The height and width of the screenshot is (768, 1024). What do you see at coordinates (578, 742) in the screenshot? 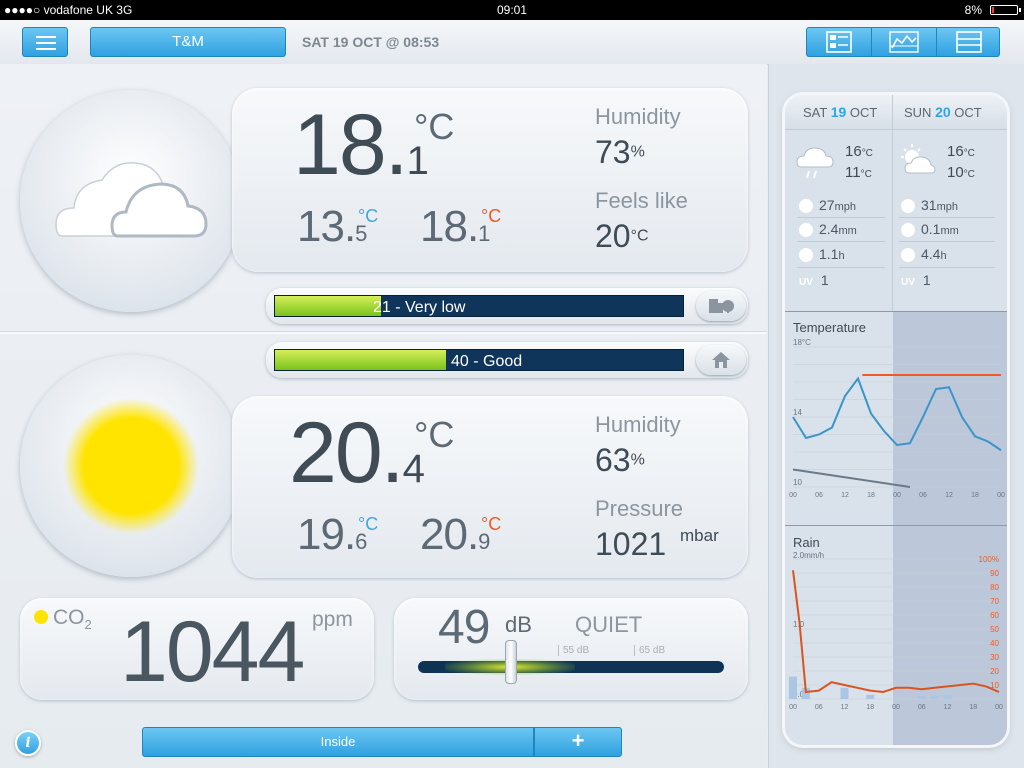
I see `add-module-button: +` at bounding box center [578, 742].